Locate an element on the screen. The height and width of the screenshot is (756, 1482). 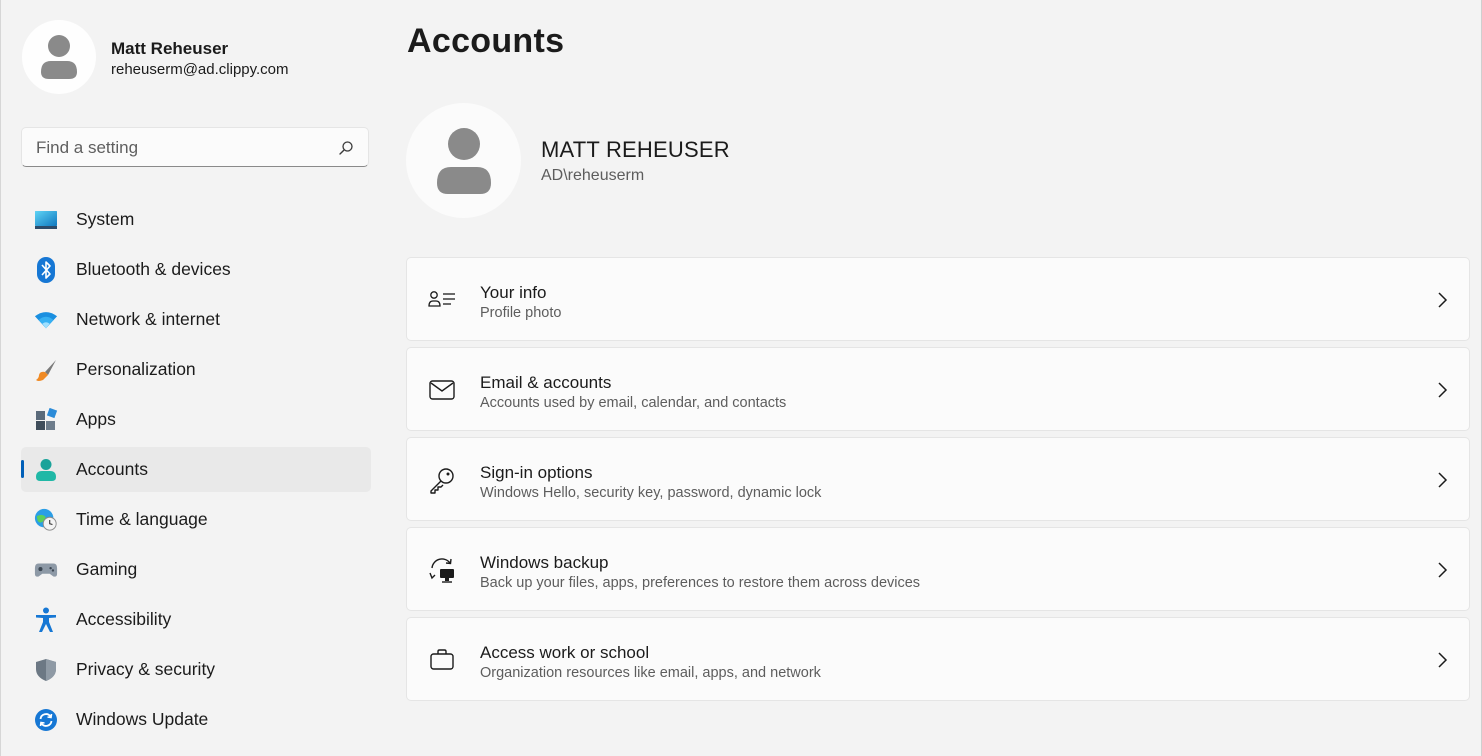
gamepad-icon is located at coordinates (46, 570).